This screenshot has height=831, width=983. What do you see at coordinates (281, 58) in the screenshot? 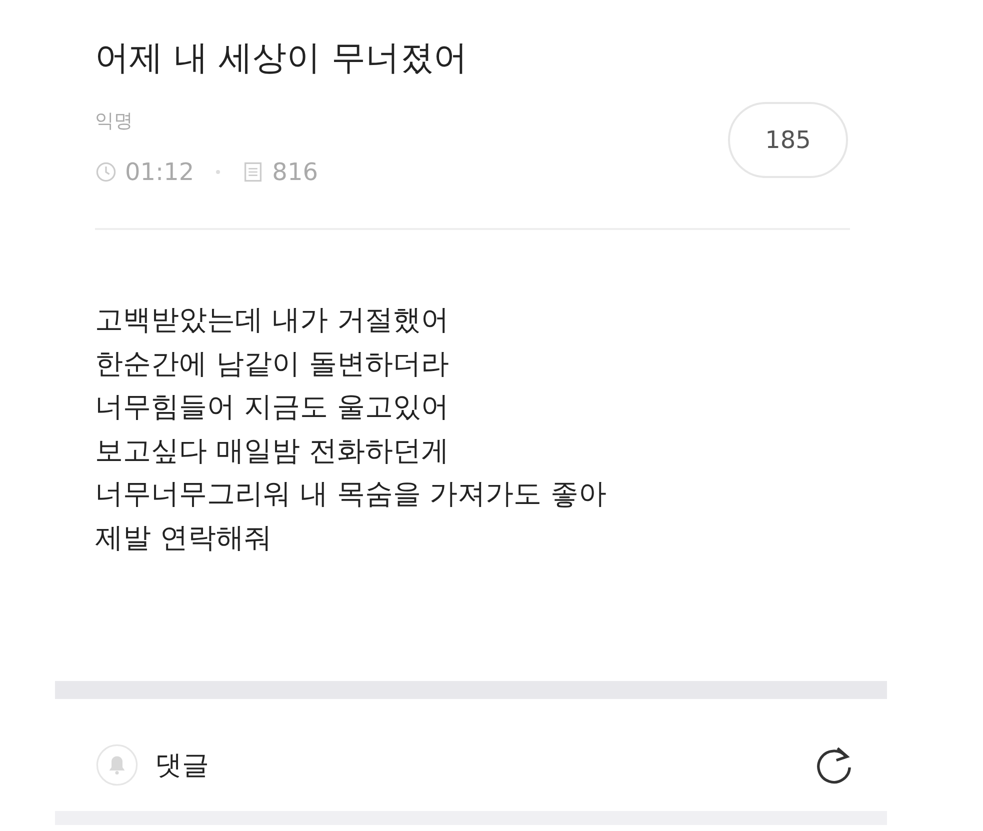
I see `post-title: 어제 내 세상이 무너졌어` at bounding box center [281, 58].